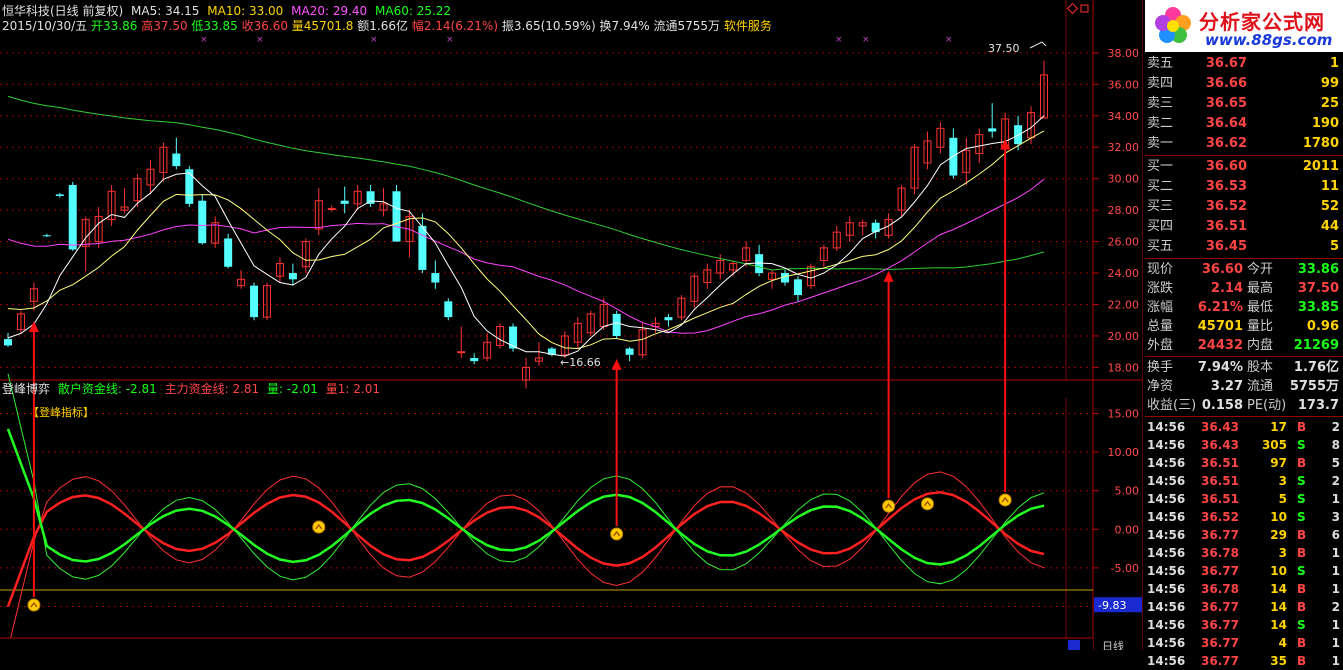 The width and height of the screenshot is (1343, 670). I want to click on high-price-label: 37.50, so click(1004, 48).